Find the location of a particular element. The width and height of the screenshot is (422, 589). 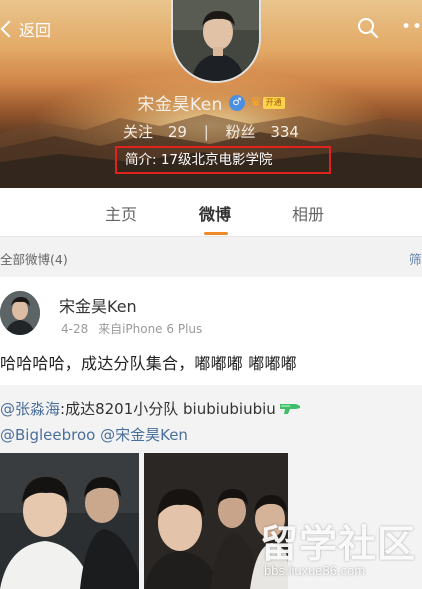

site-watermark: 留学社区 bbs.liuxue86.com is located at coordinates (336, 547).